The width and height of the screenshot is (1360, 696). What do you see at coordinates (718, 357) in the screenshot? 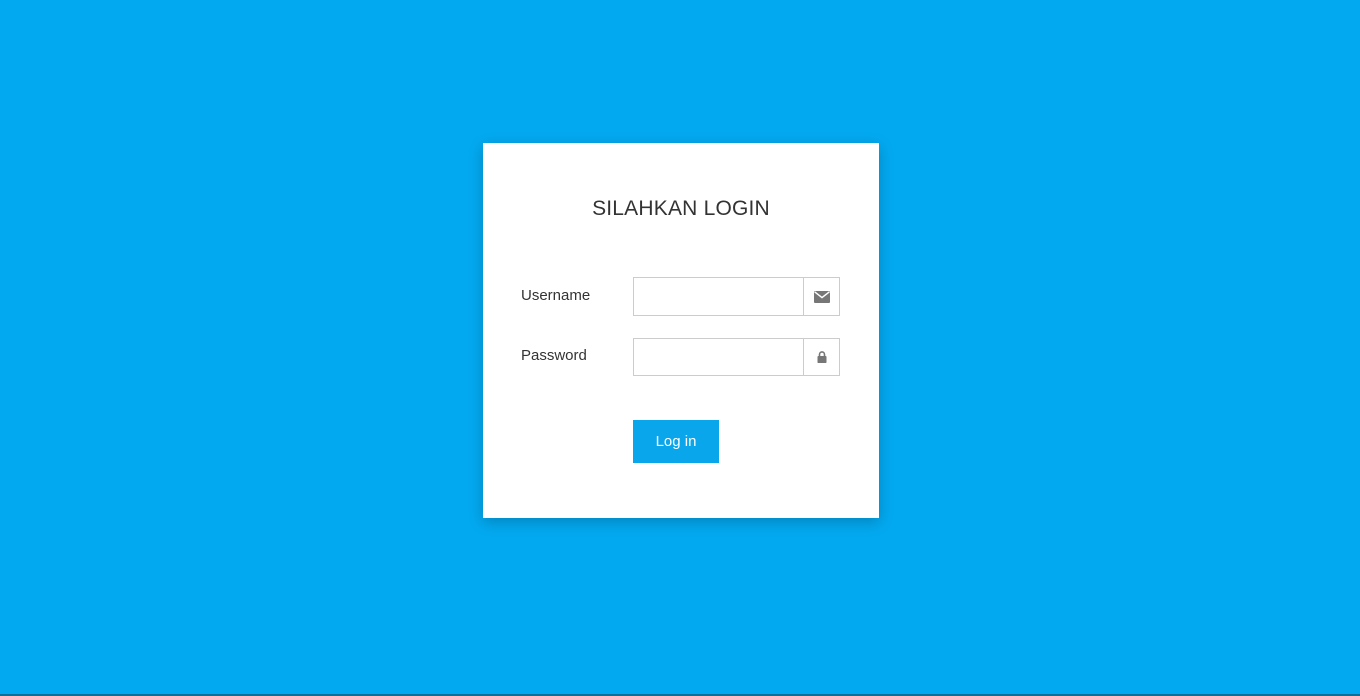
I see `password-input` at bounding box center [718, 357].